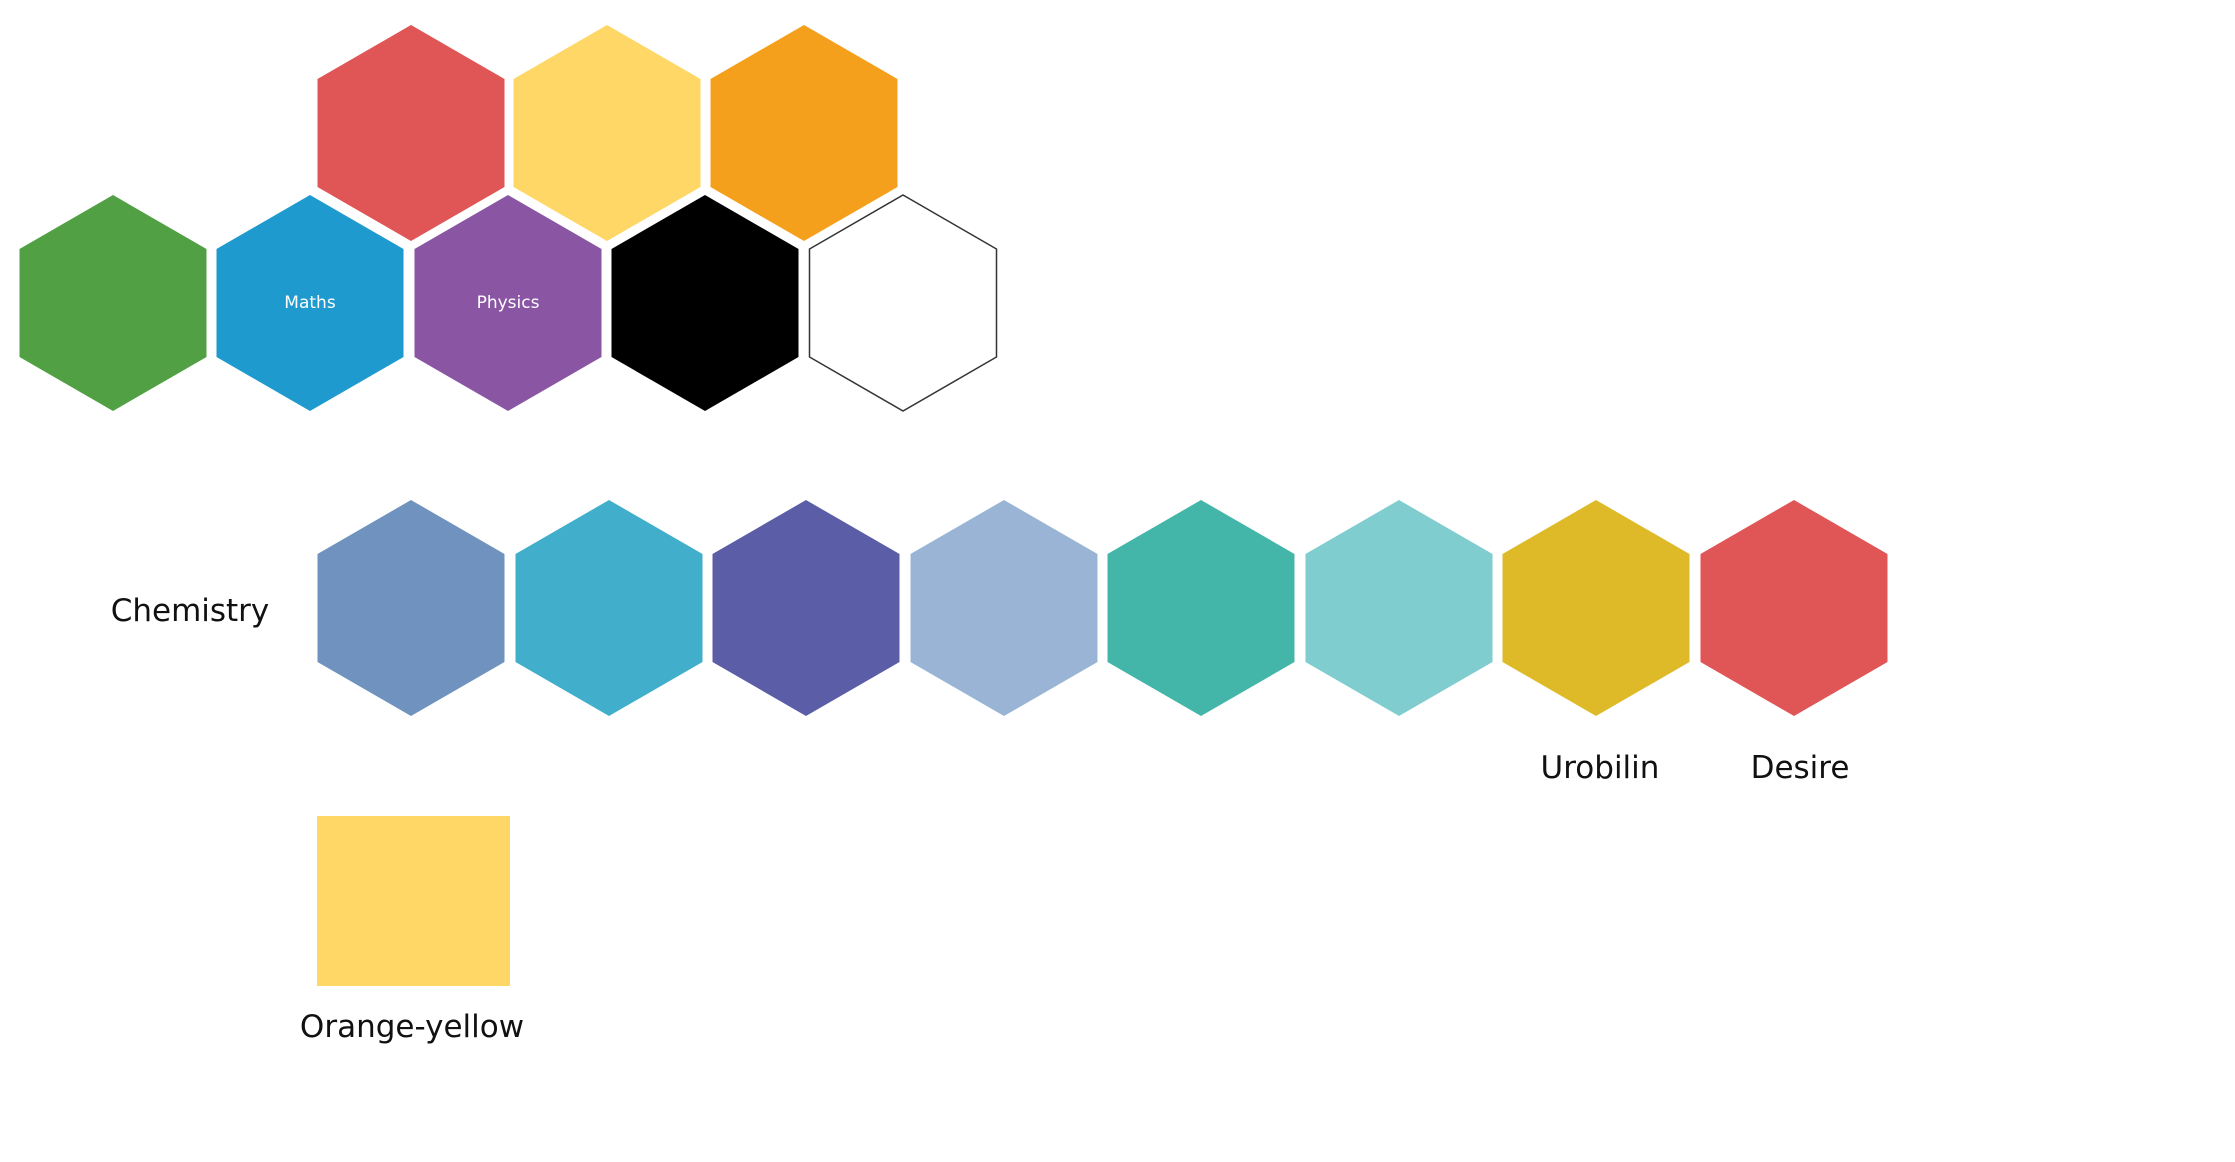 The width and height of the screenshot is (2235, 1162). I want to click on hex-urobilin, so click(1596, 608).